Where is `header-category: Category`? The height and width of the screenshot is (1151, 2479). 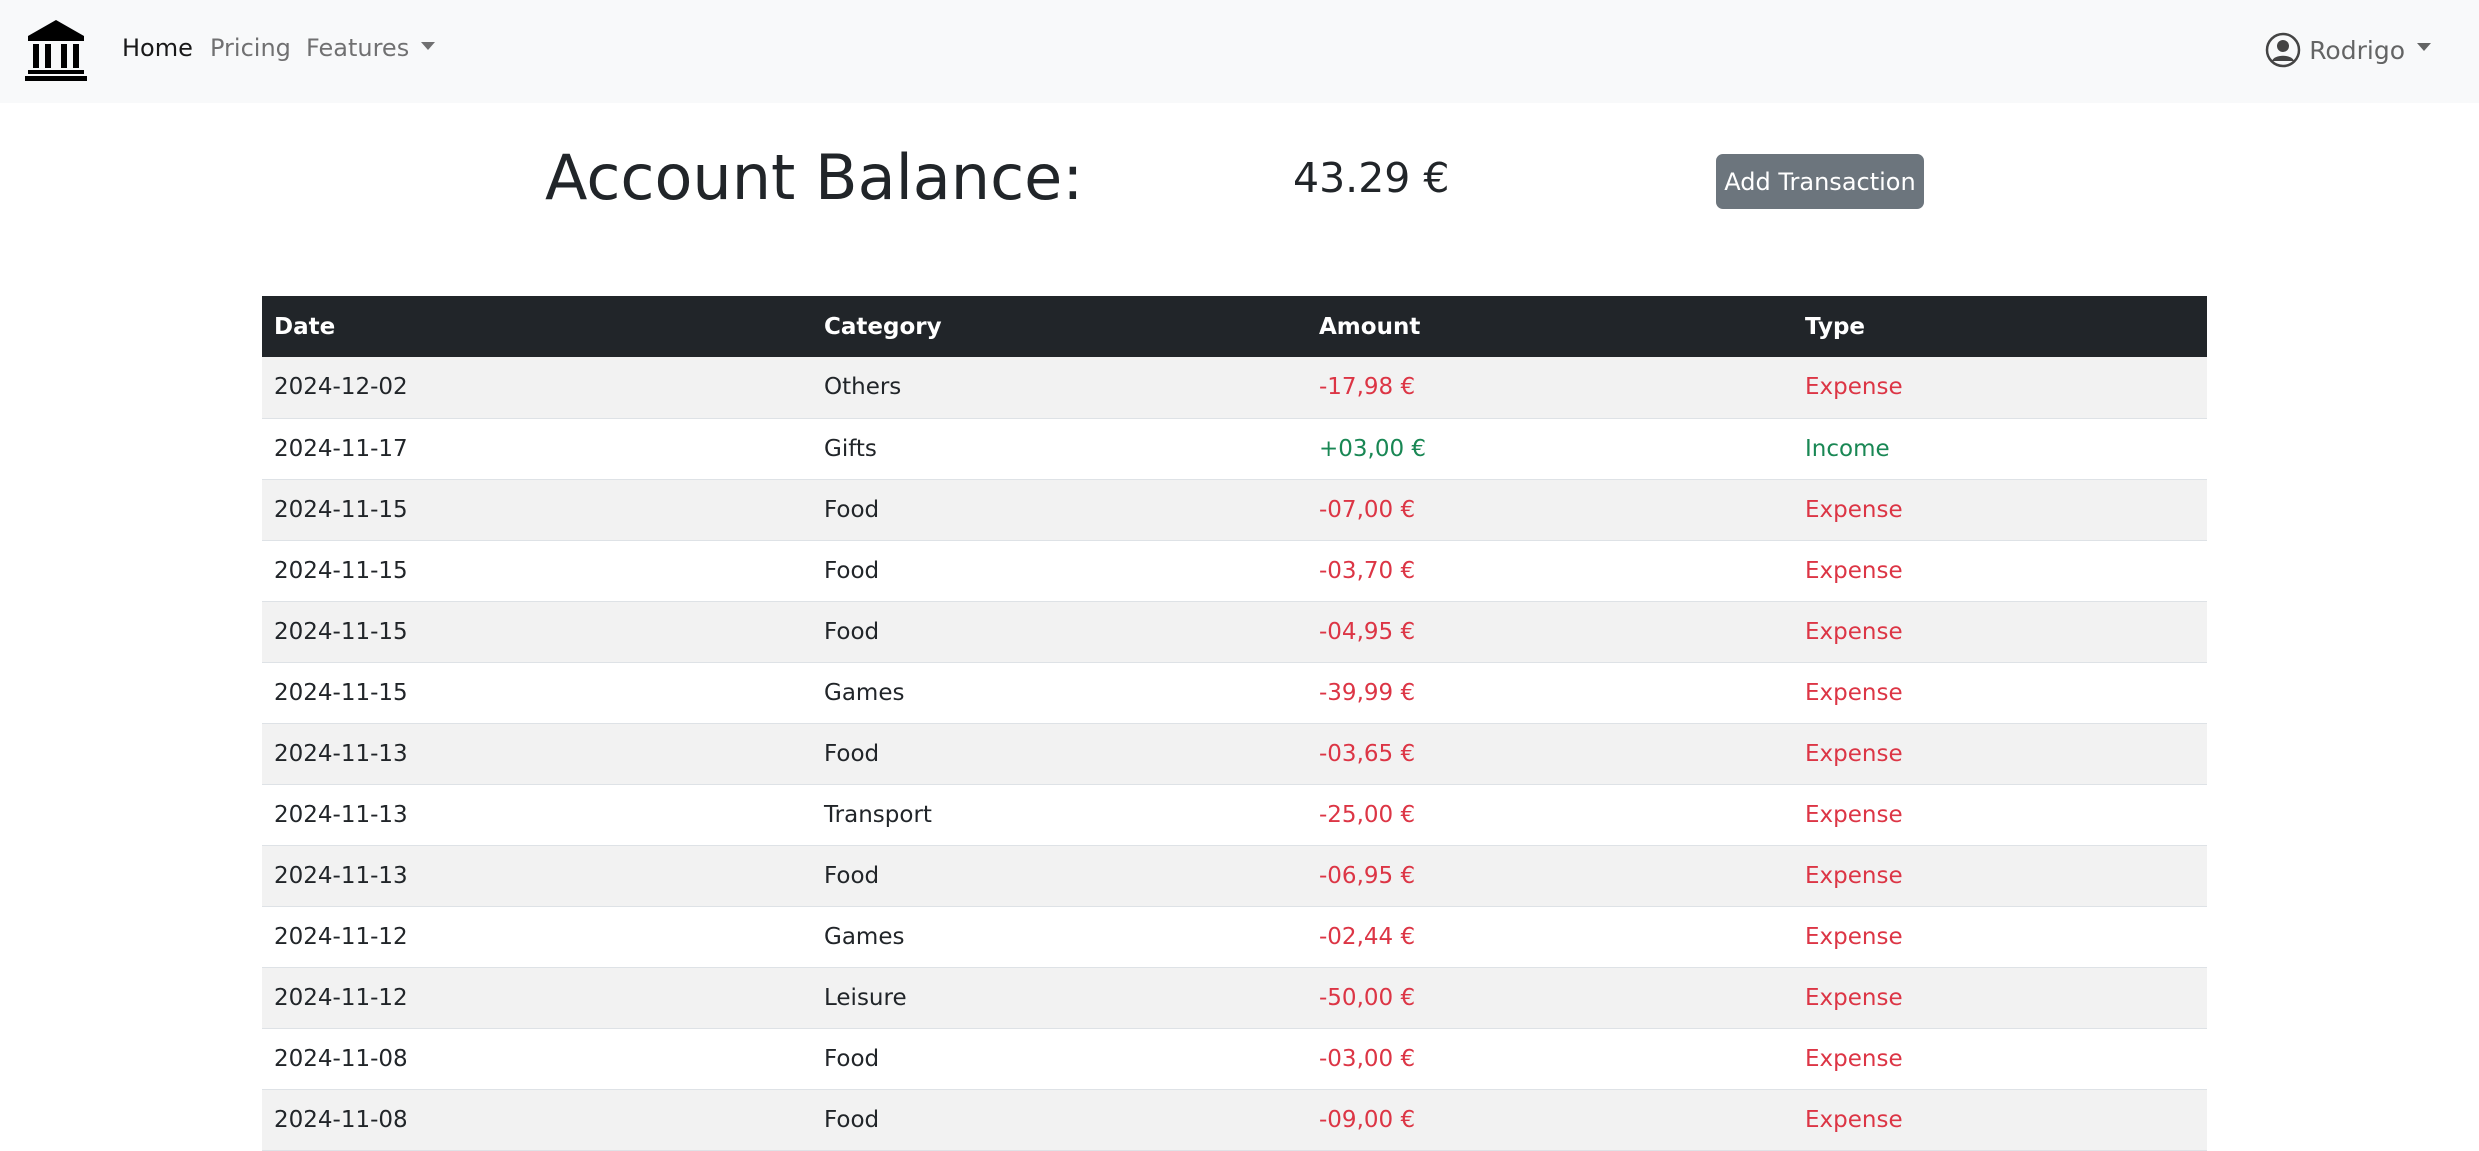 header-category: Category is located at coordinates (883, 326).